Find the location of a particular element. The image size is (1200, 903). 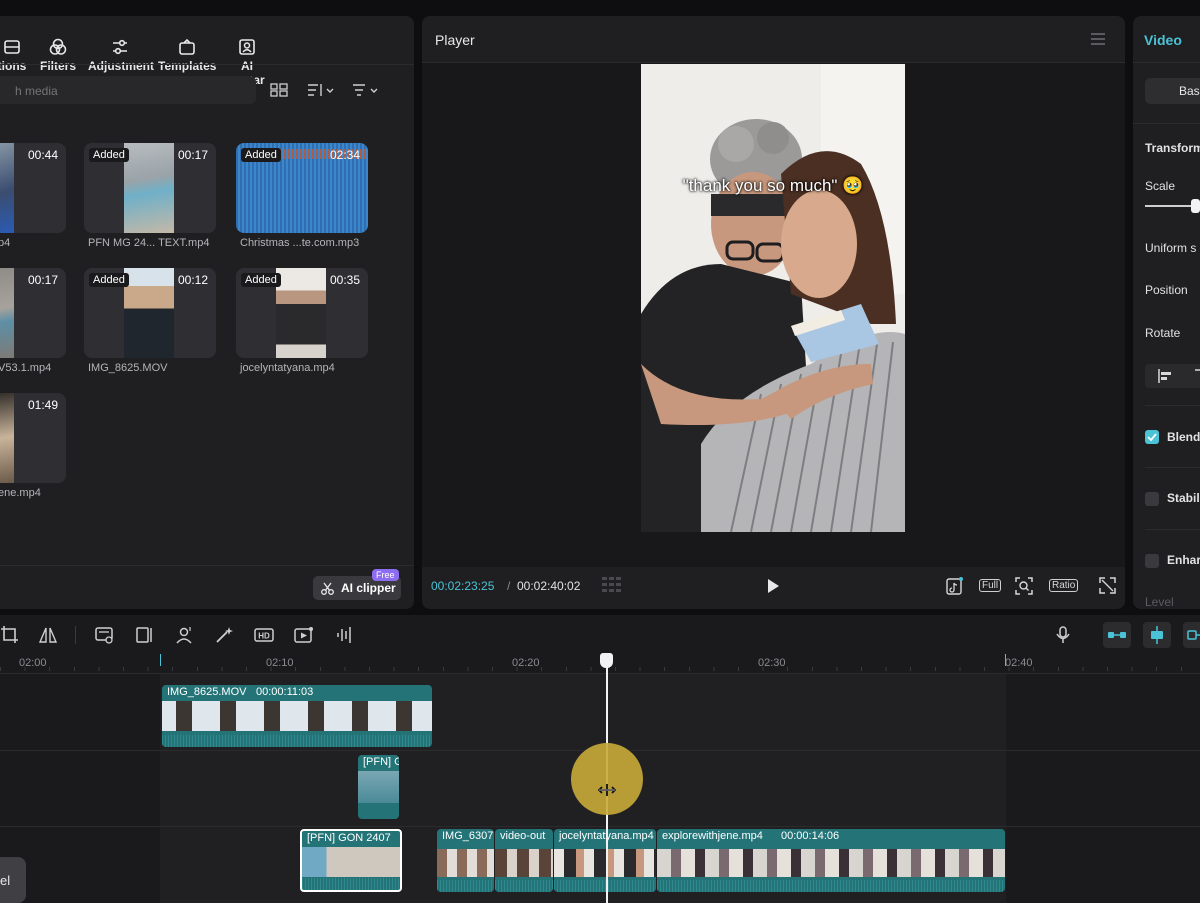

ruler-tick-label: 02:10 is located at coordinates (280, 663).